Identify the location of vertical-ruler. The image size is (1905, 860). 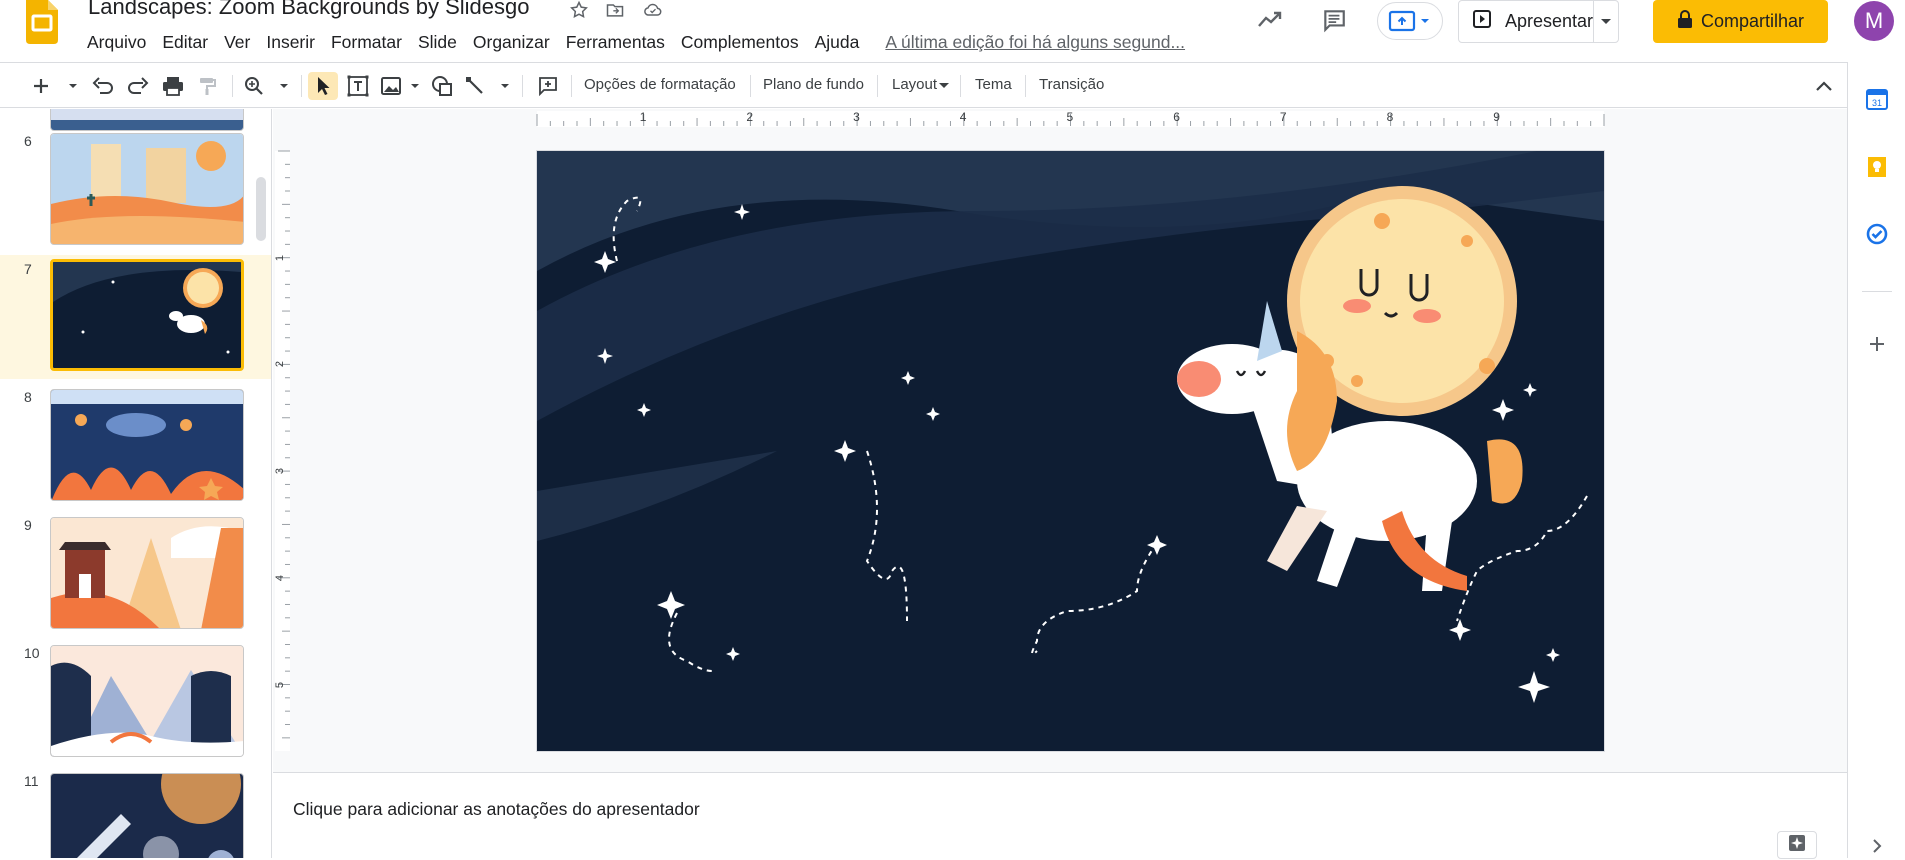
(282, 450).